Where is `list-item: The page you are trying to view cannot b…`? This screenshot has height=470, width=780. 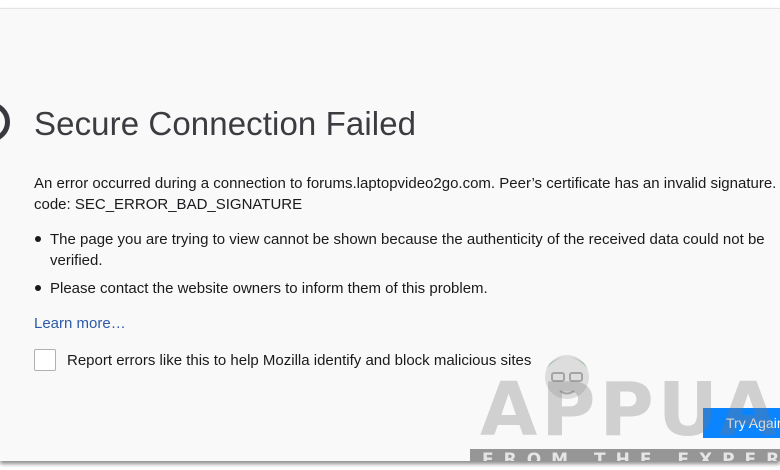
list-item: The page you are trying to view cannot b… is located at coordinates (407, 250).